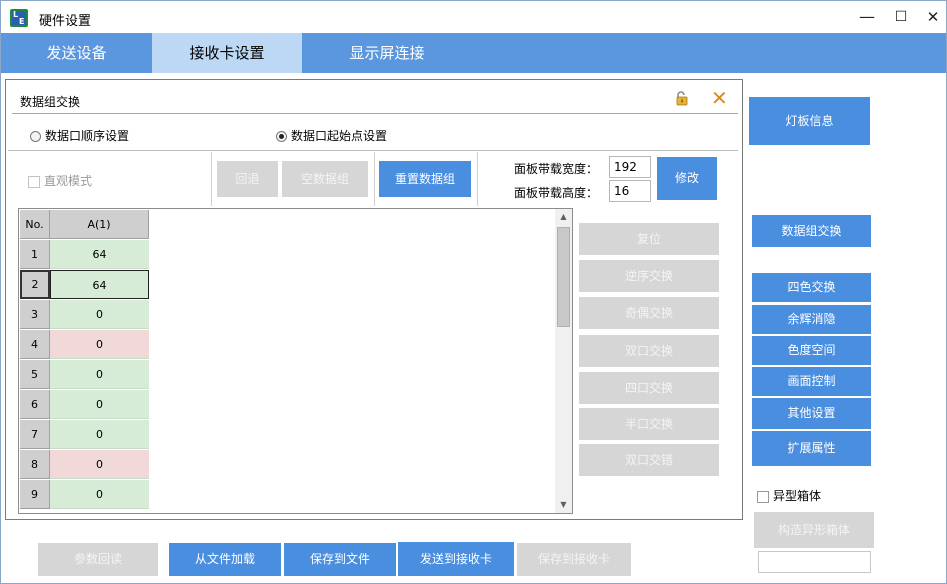 This screenshot has width=947, height=584. What do you see at coordinates (35, 374) in the screenshot?
I see `row-header: 5` at bounding box center [35, 374].